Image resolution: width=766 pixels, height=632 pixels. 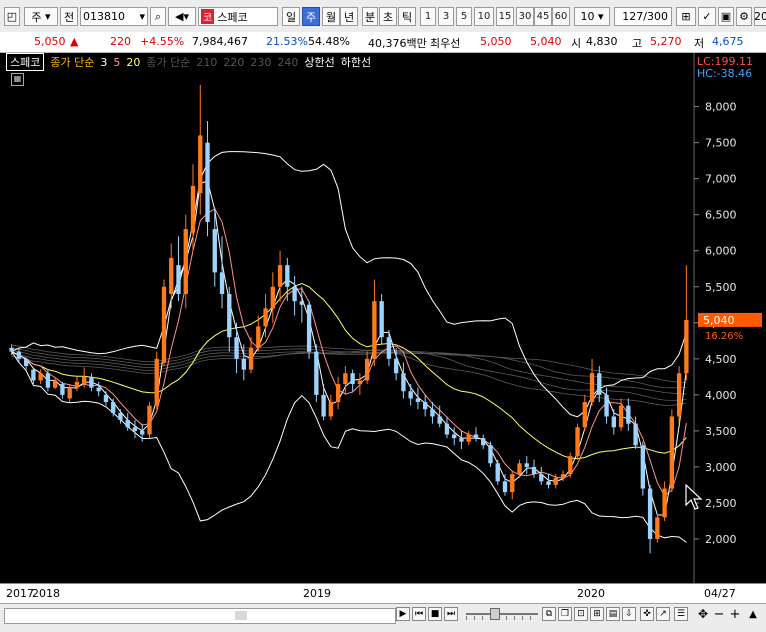 What do you see at coordinates (728, 41) in the screenshot?
I see `low-price: 4,675` at bounding box center [728, 41].